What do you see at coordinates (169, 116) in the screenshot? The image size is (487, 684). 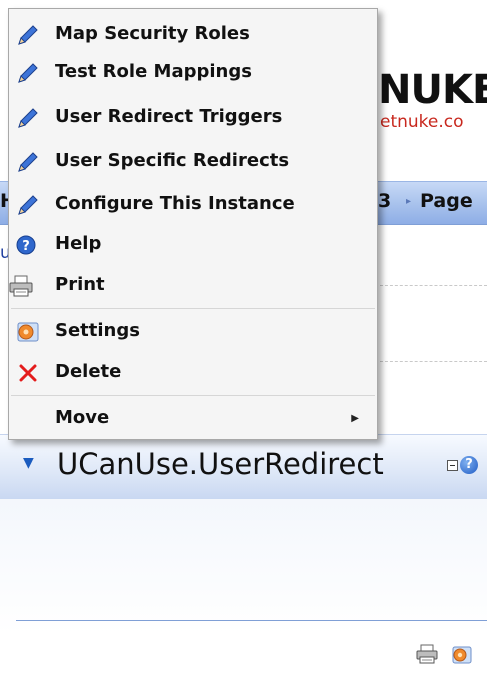 I see `menu-item-label: User Redirect Triggers` at bounding box center [169, 116].